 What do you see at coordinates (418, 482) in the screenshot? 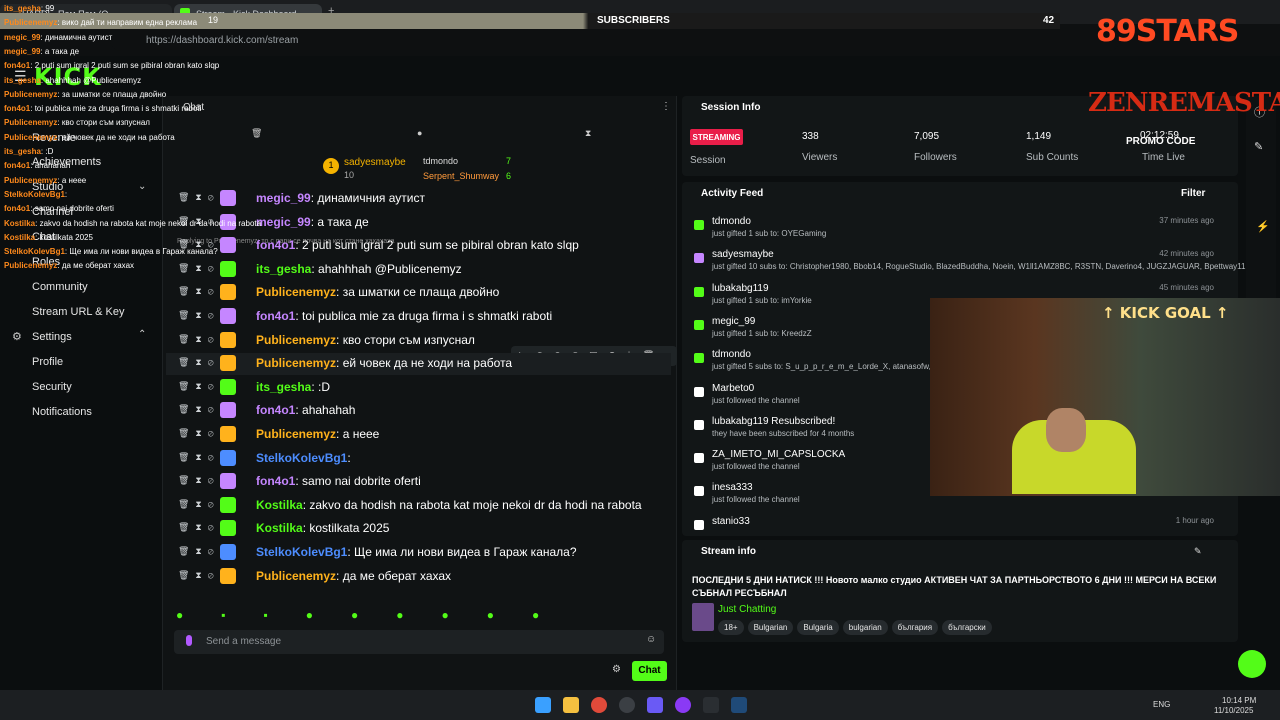
I see `chat-message: 🗑⧗⊘ fon4o1: samo nai dobrite oferti` at bounding box center [418, 482].